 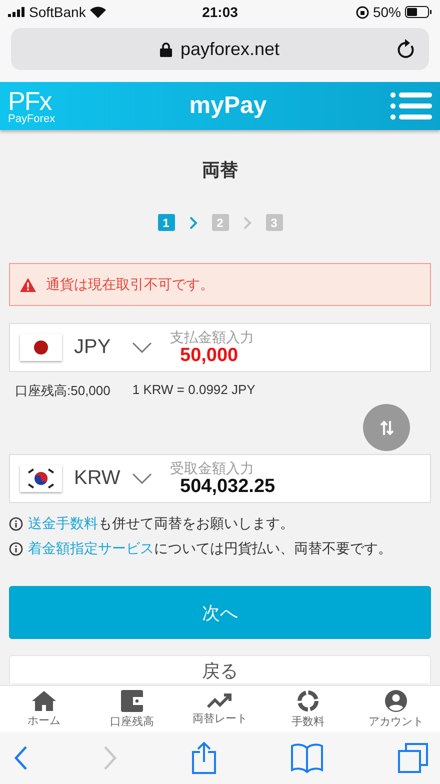 I want to click on rotation-lock-icon, so click(x=362, y=12).